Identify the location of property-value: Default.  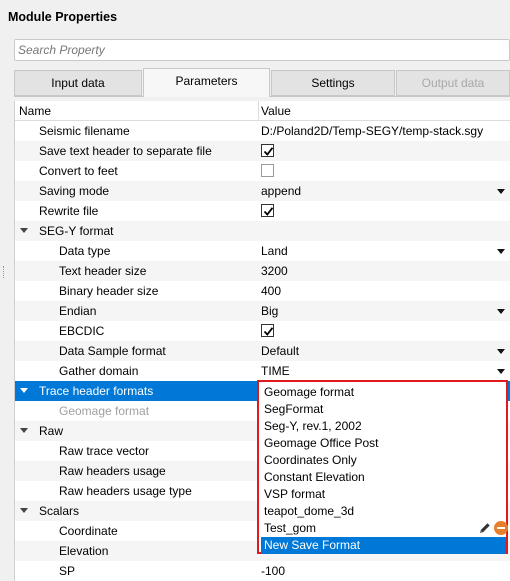
(280, 351).